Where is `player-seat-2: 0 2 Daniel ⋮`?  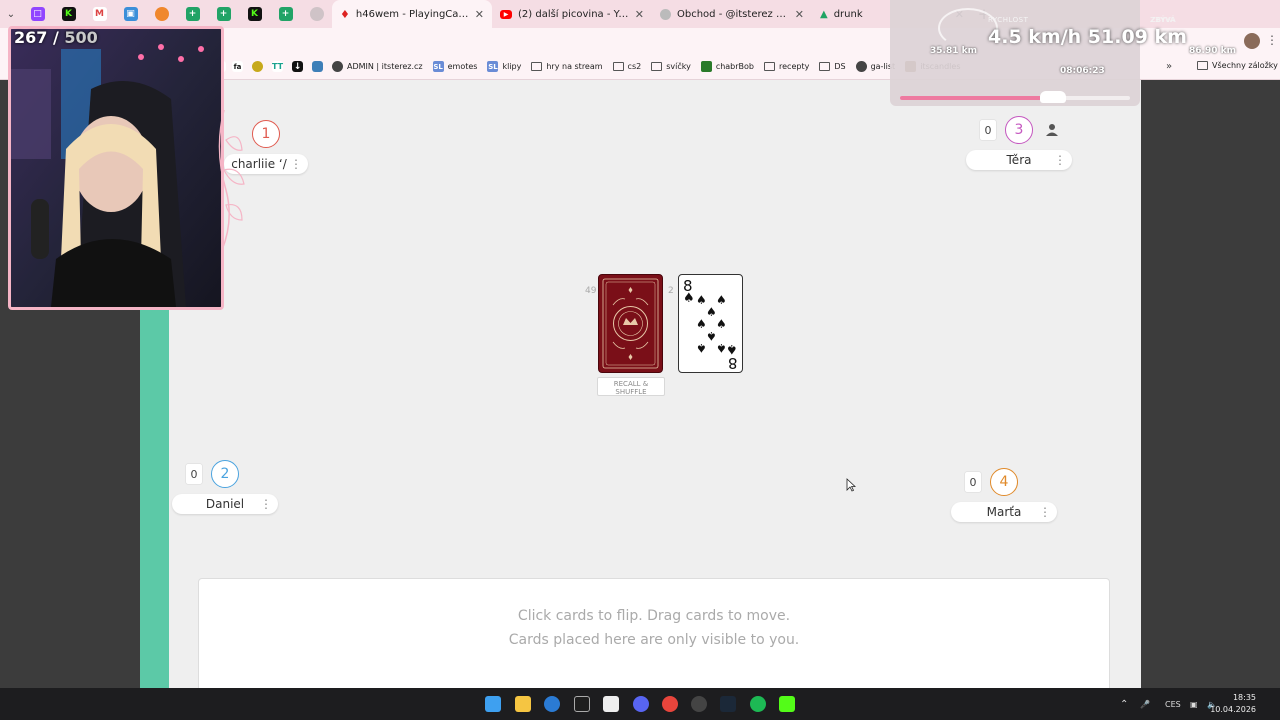 player-seat-2: 0 2 Daniel ⋮ is located at coordinates (225, 487).